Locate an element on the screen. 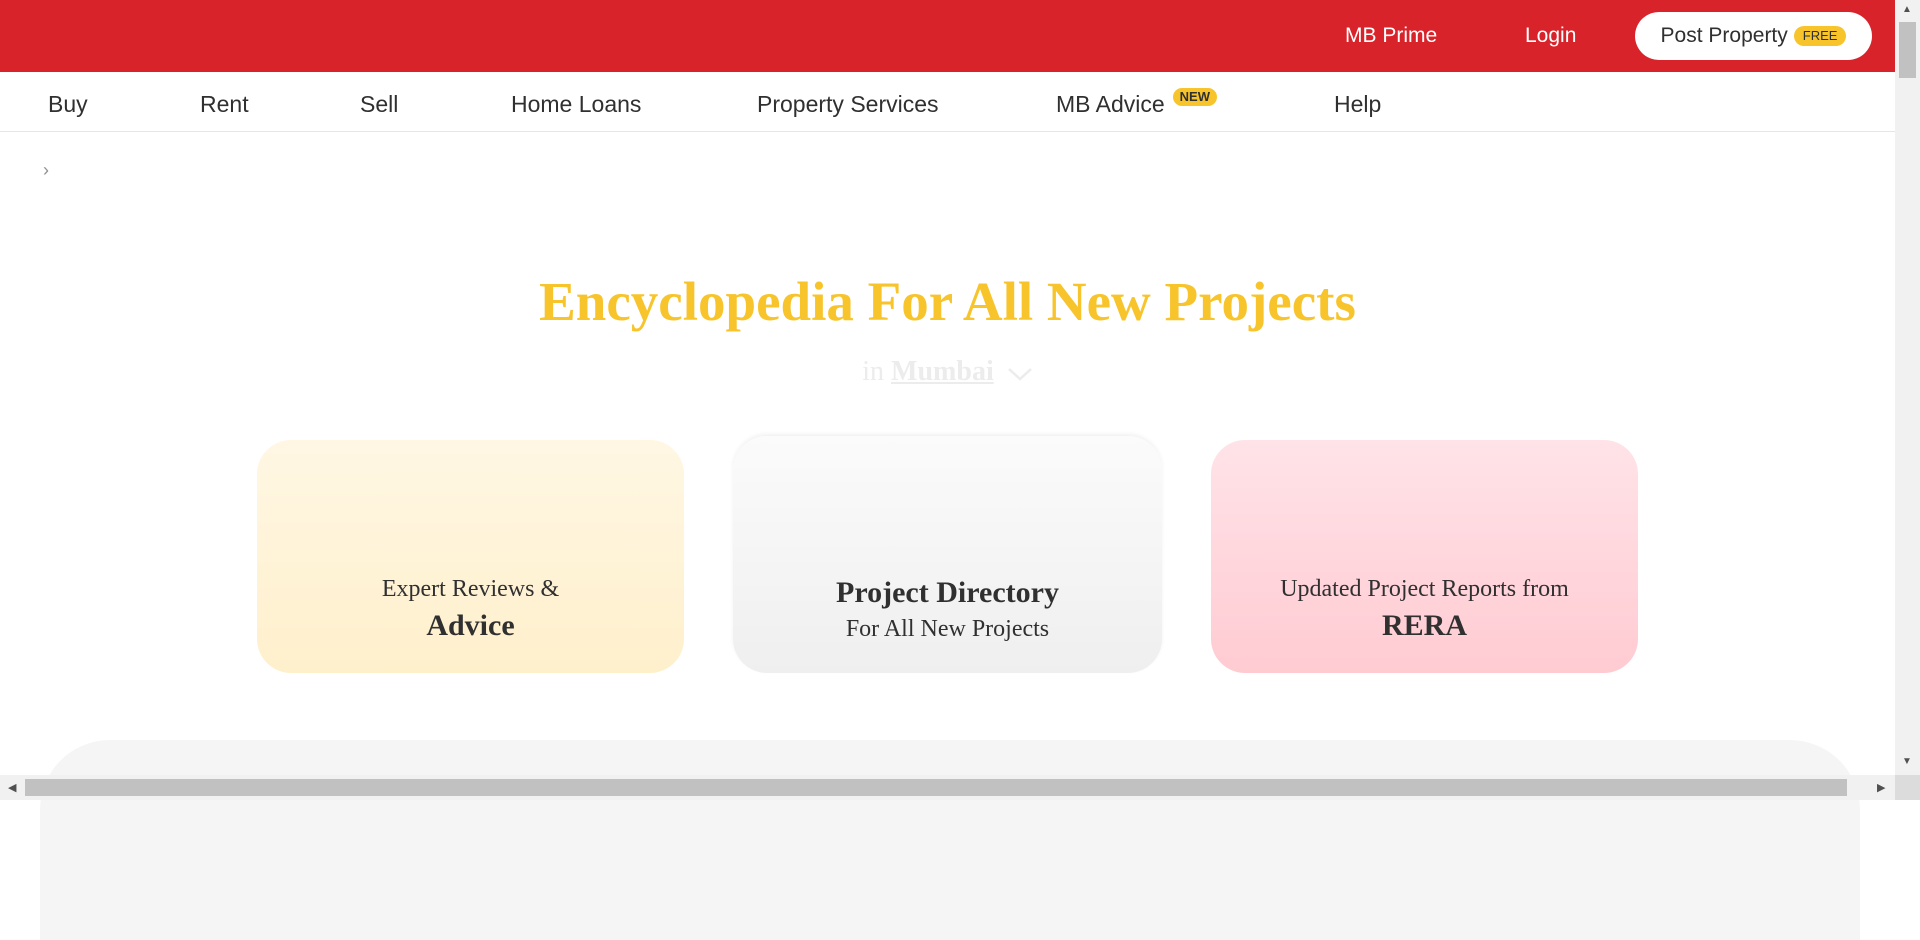 The height and width of the screenshot is (940, 1920). expert-reviews-card: Expert Reviews & Advice is located at coordinates (470, 556).